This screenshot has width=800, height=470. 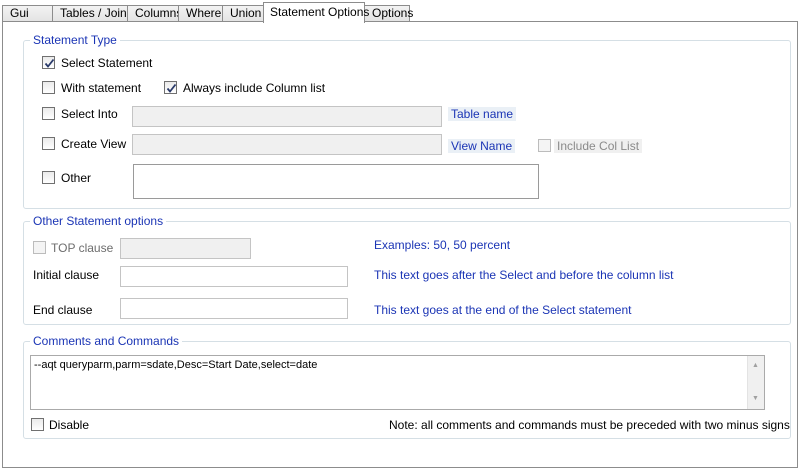 What do you see at coordinates (98, 221) in the screenshot?
I see `other-statement-options-title: Other Statement options` at bounding box center [98, 221].